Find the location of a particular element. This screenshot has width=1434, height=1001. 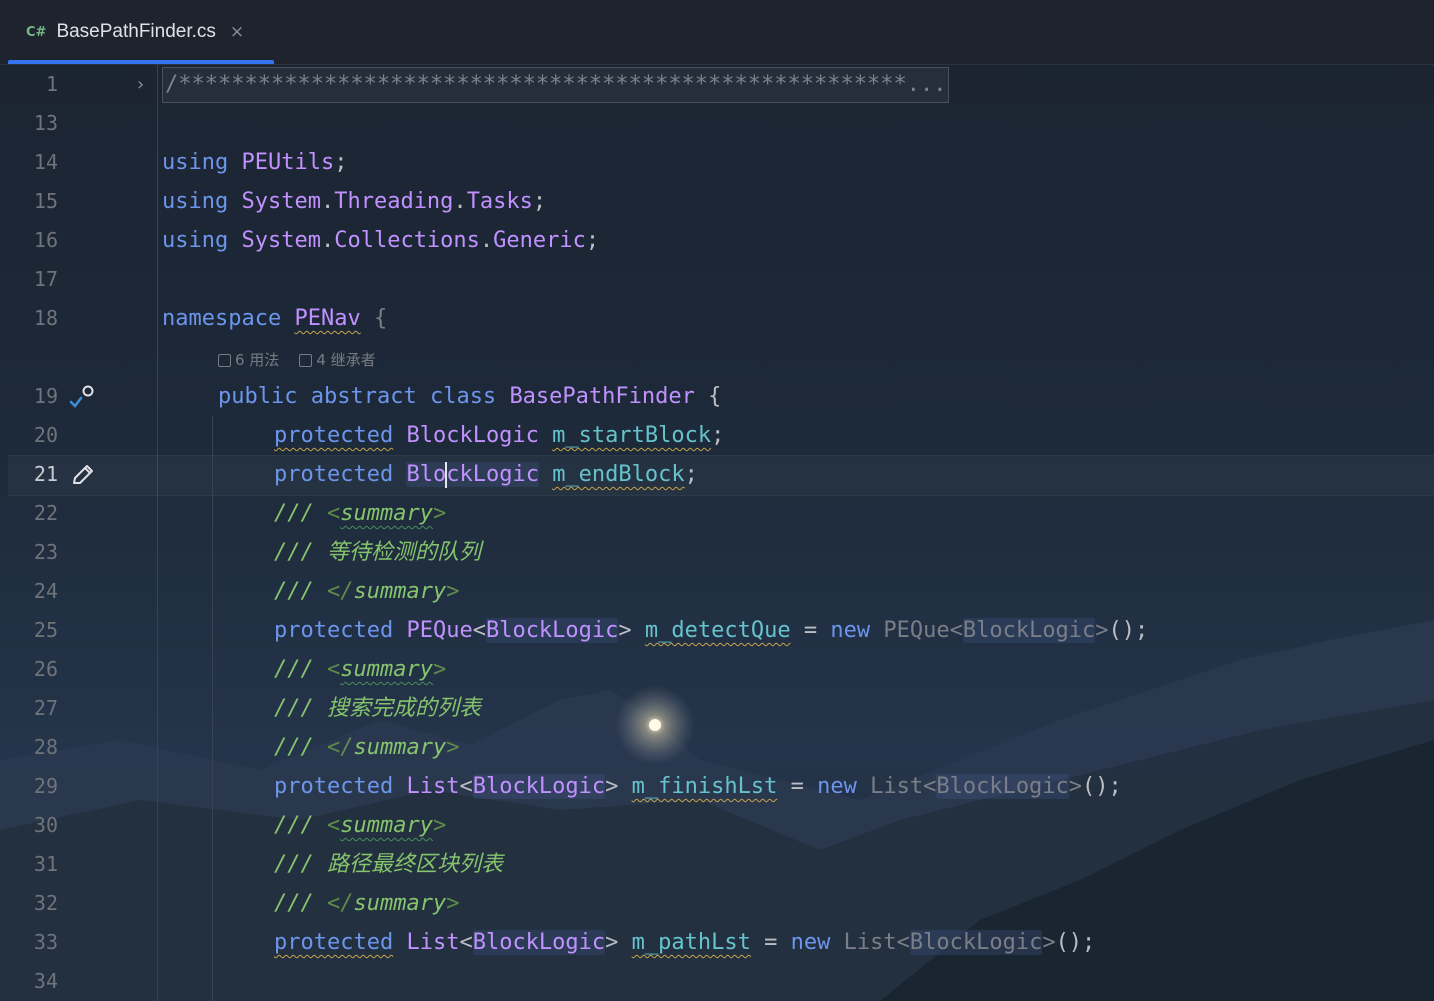

line-number: 26 is located at coordinates (45, 669).